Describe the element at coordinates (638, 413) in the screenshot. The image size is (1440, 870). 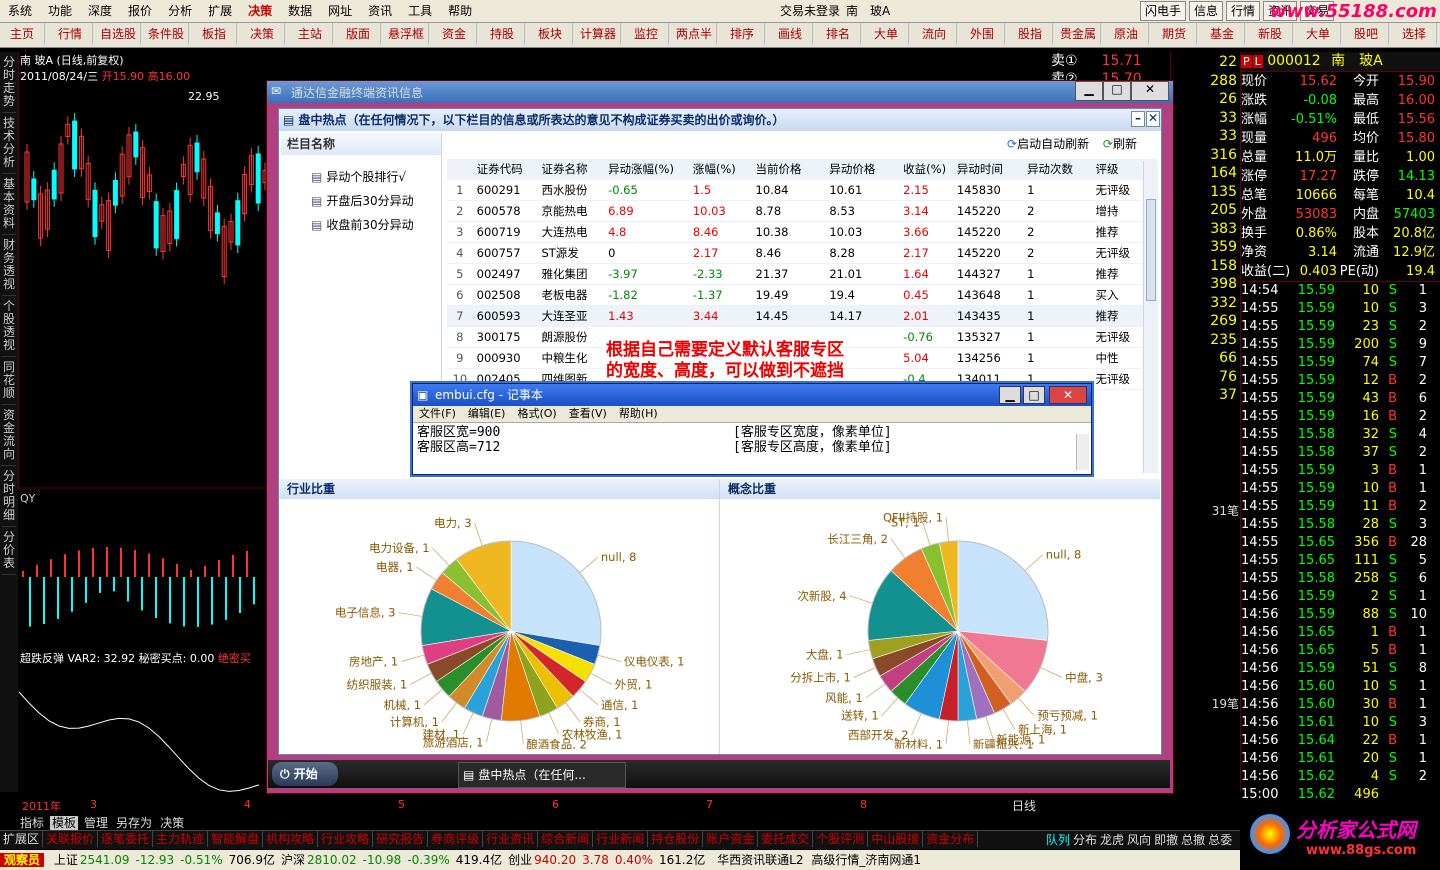
I see `notepad-menu-item-4: 帮助(H)` at that location.